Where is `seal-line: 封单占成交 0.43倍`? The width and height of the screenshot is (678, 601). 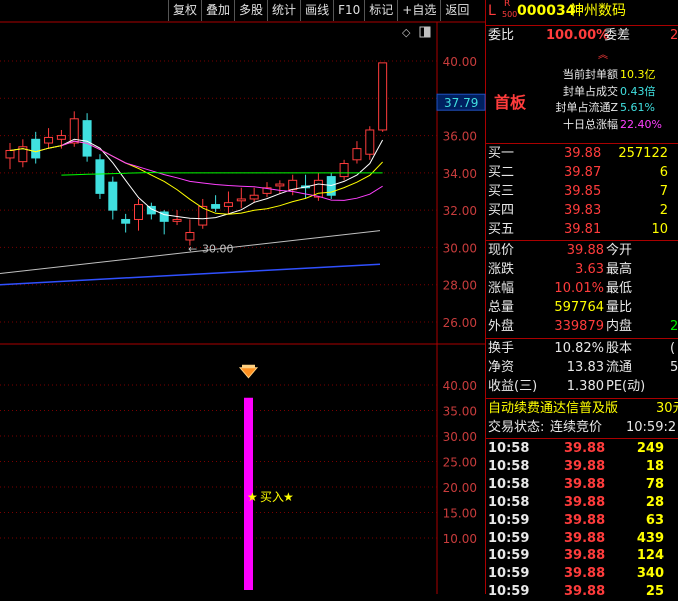
seal-line: 封单占成交 0.43倍 is located at coordinates (582, 92).